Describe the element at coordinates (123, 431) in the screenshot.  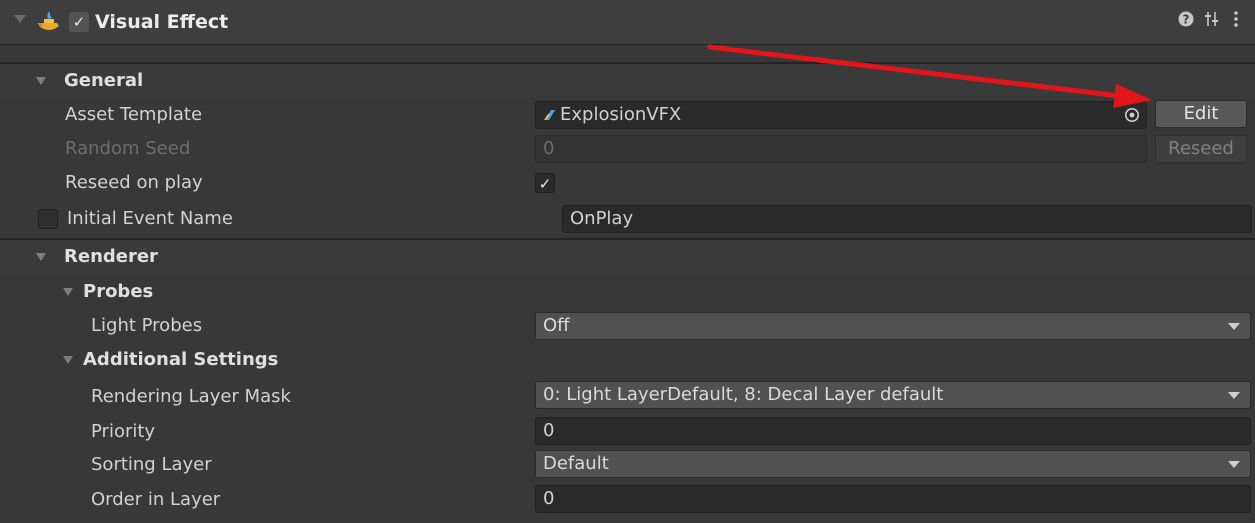
I see `field-label: Priority` at that location.